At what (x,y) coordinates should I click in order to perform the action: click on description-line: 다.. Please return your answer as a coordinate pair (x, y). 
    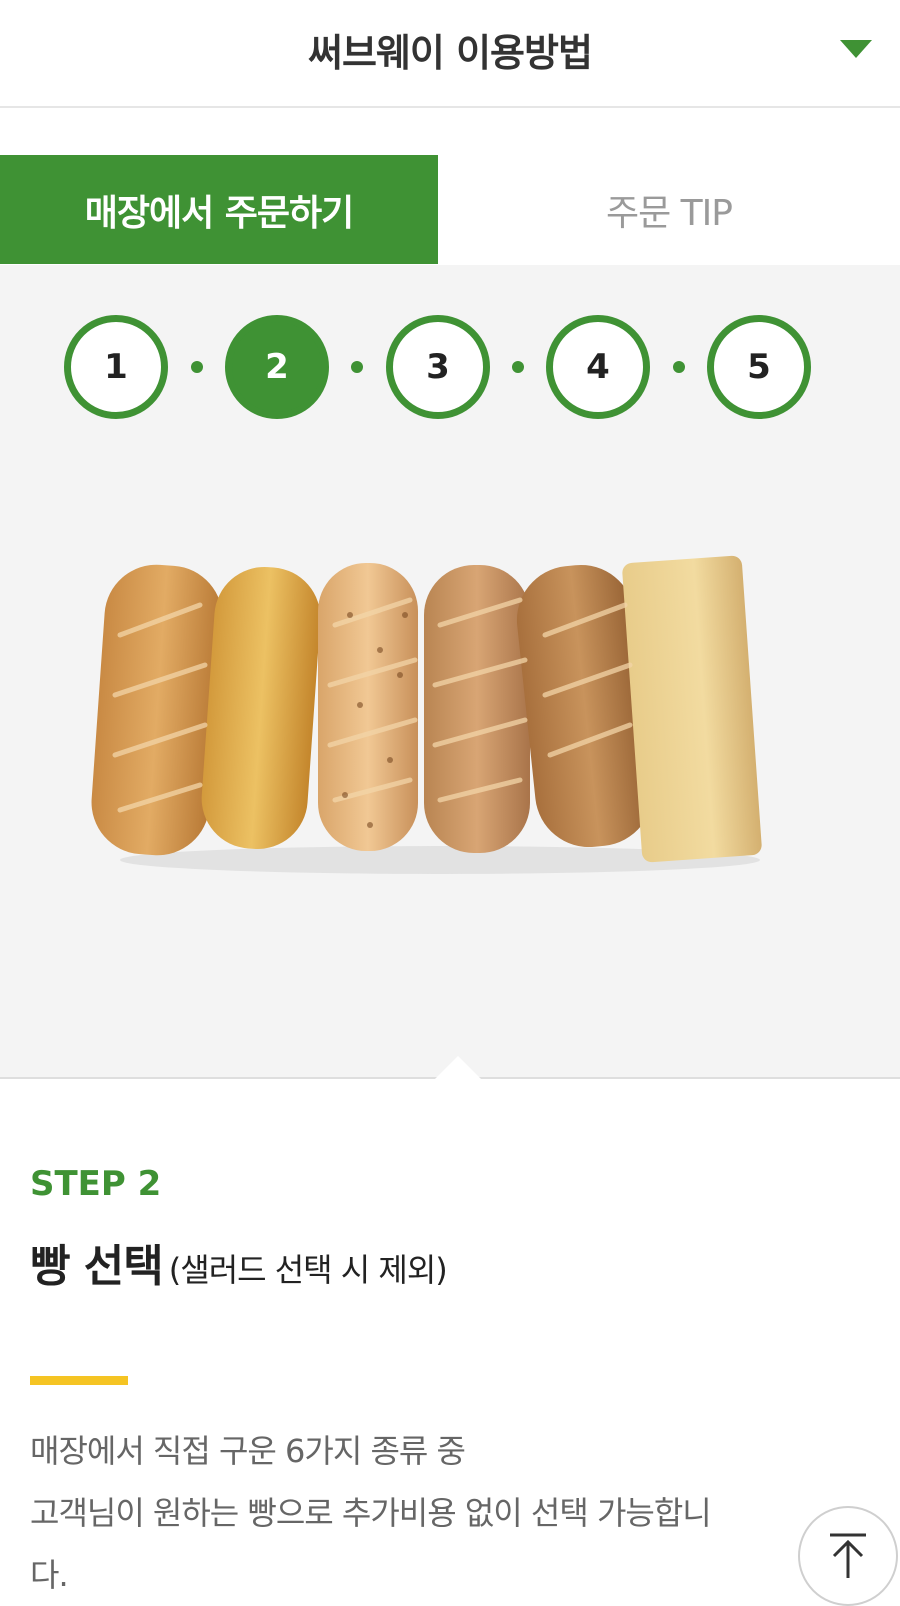
    Looking at the image, I should click on (49, 1575).